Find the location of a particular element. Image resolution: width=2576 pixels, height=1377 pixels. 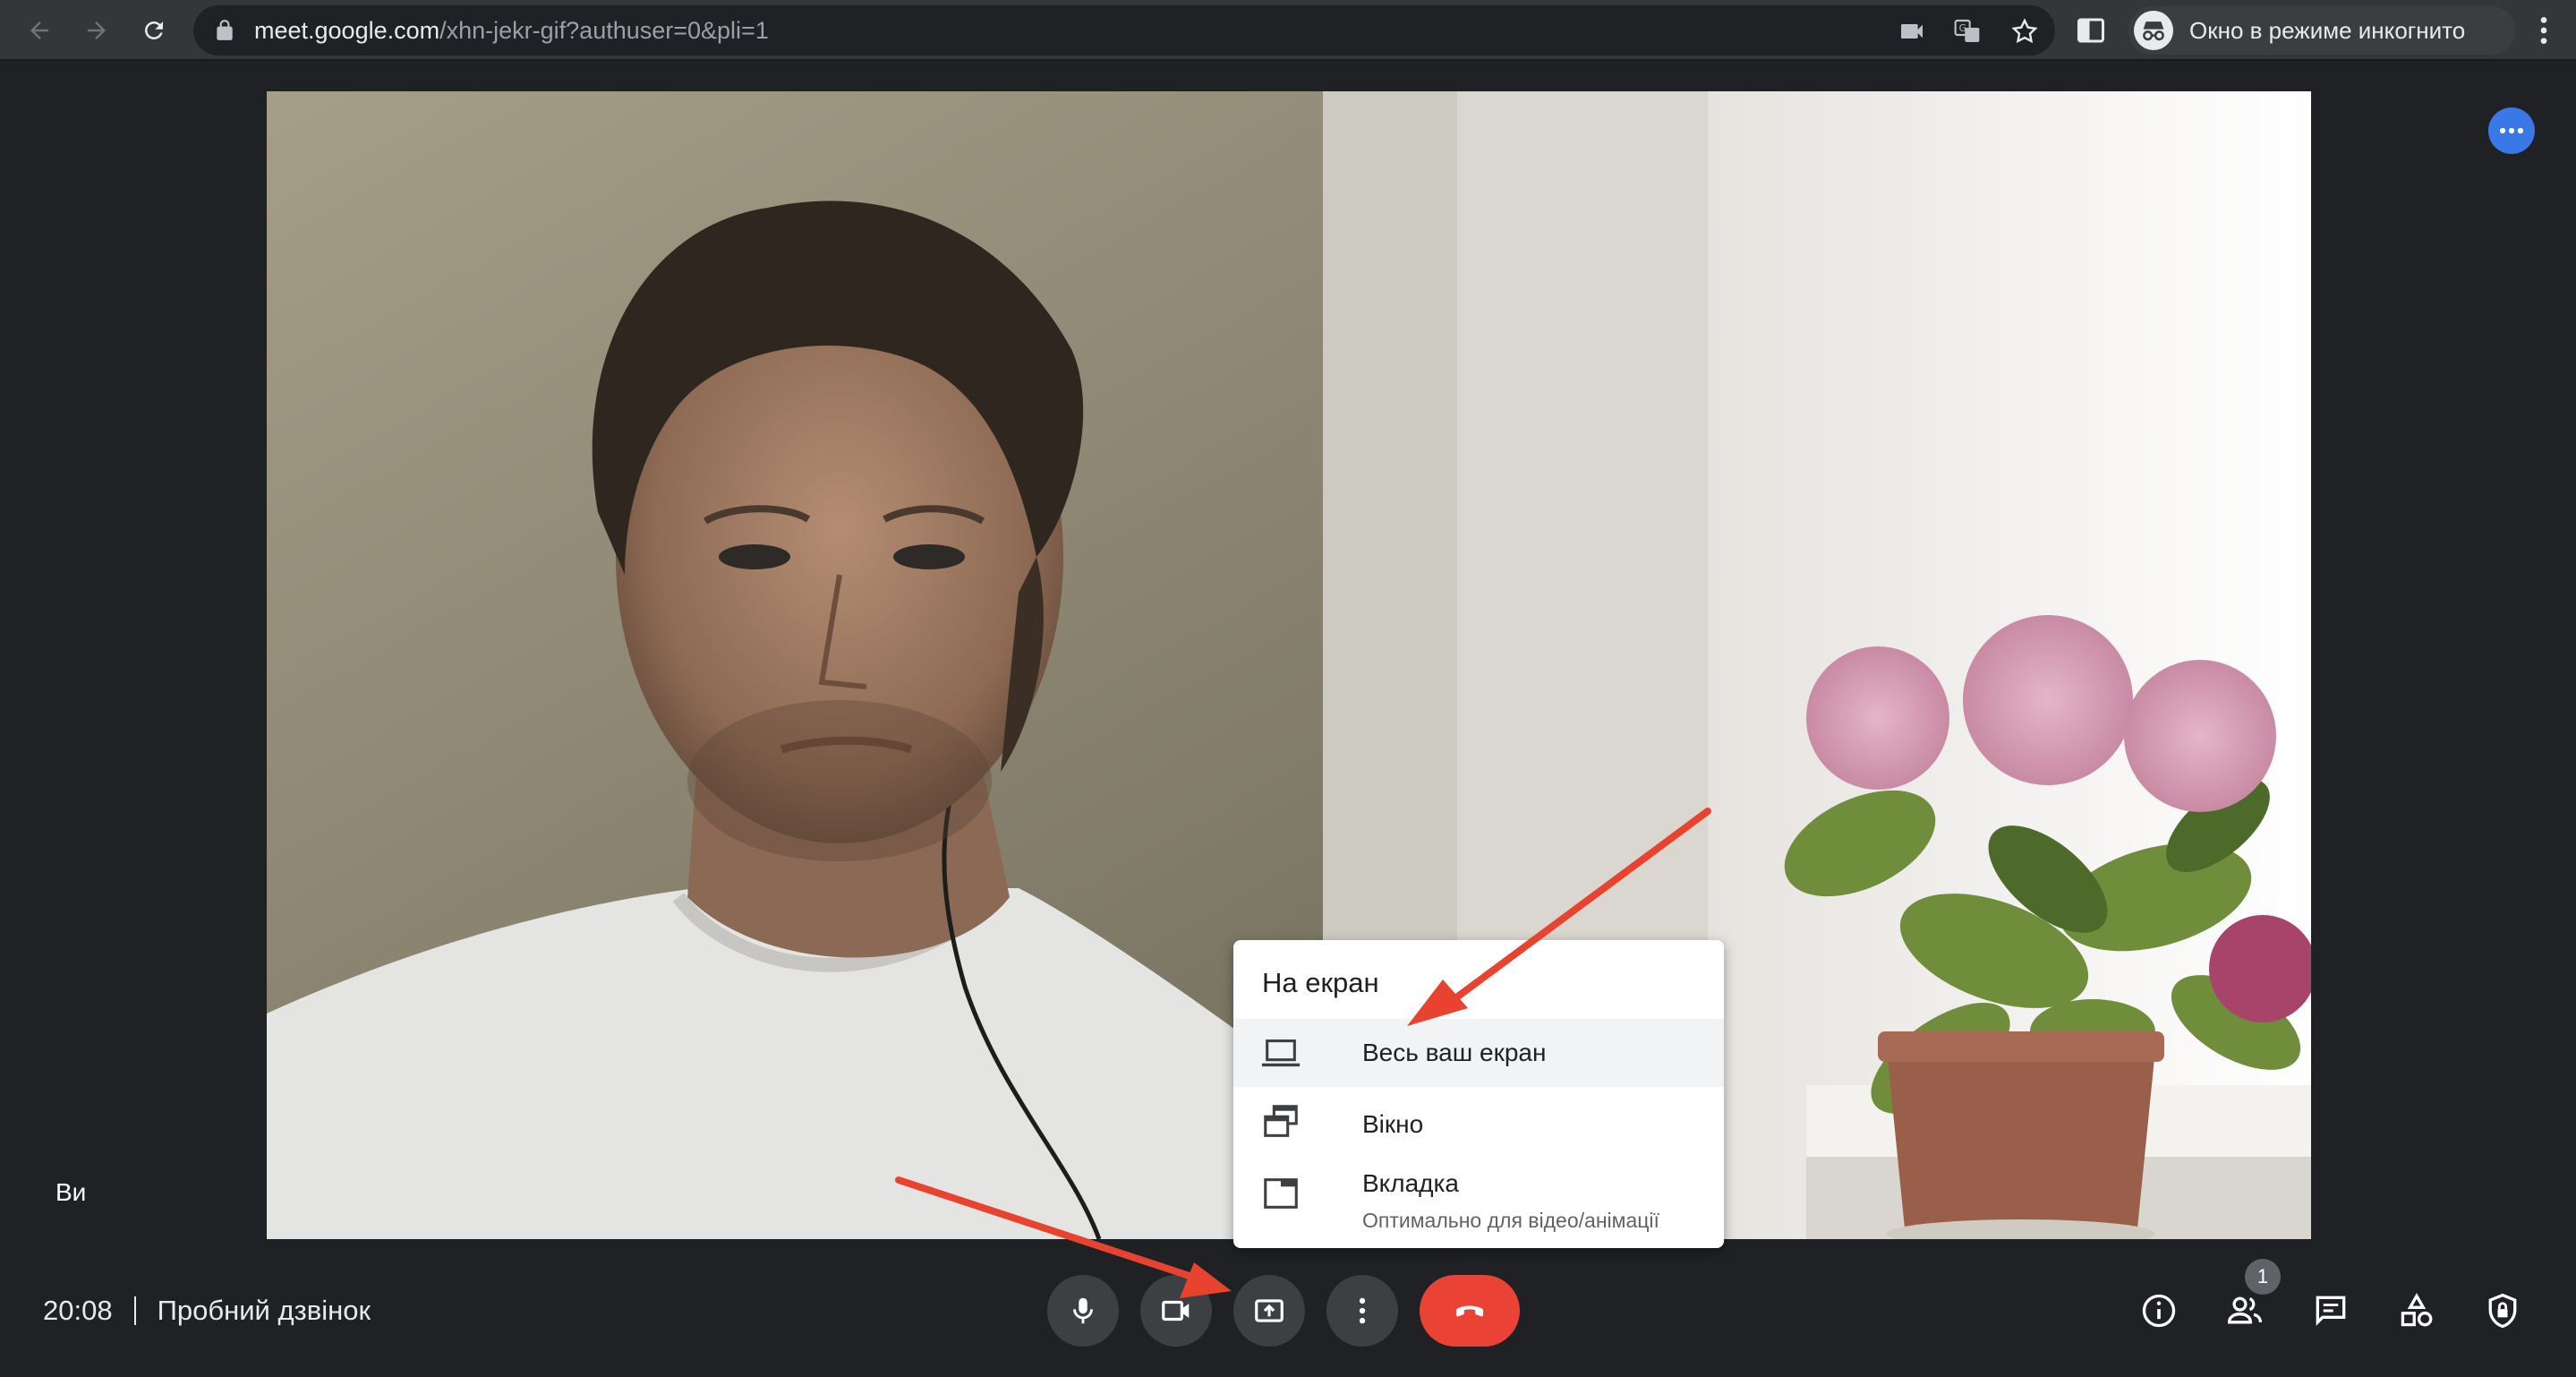

url-host: meet.google.com is located at coordinates (347, 30).